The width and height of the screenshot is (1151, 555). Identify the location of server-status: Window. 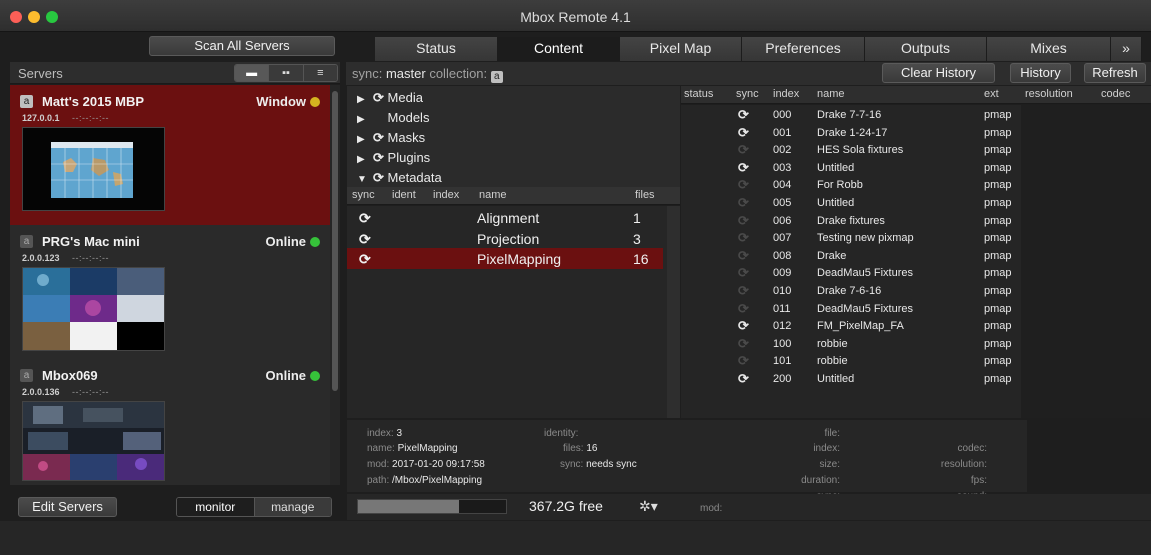
(288, 101).